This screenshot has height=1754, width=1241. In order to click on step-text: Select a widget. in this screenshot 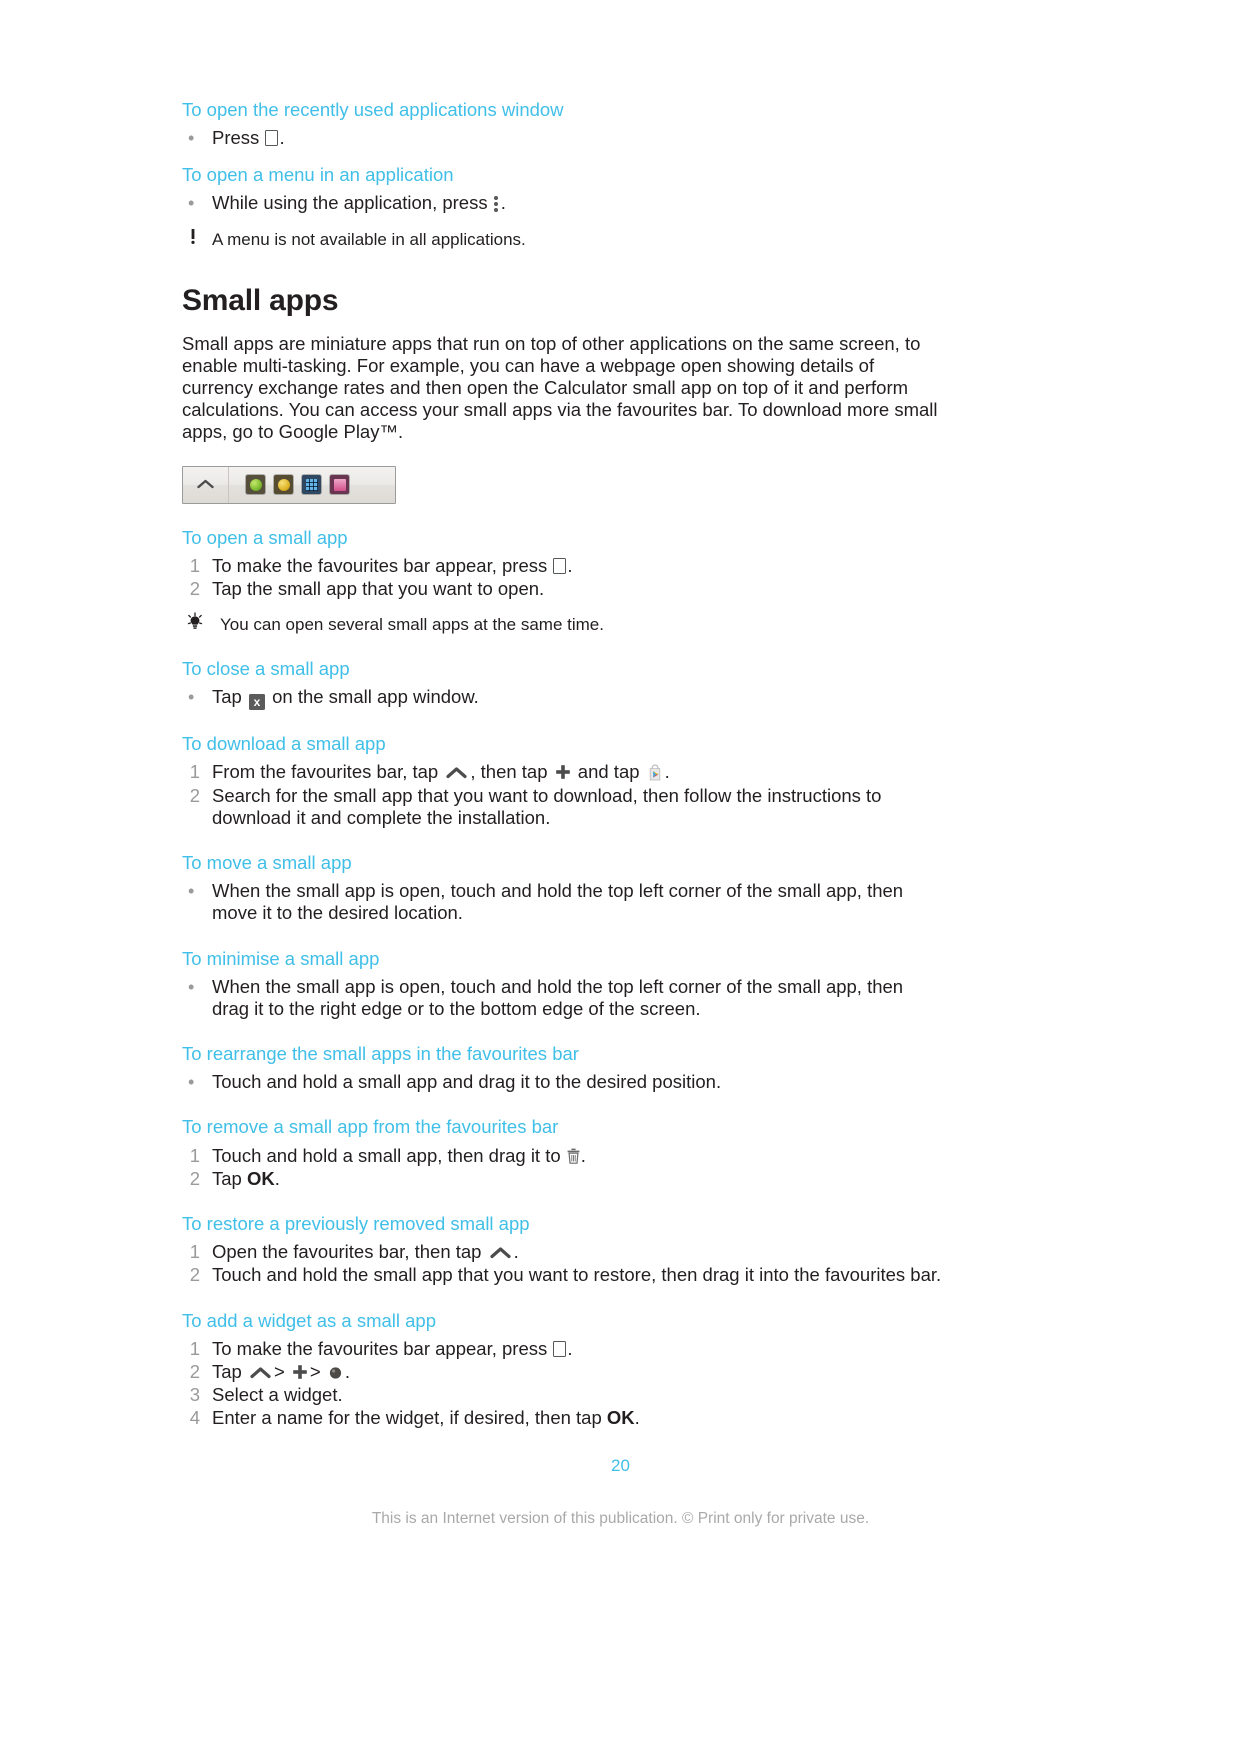, I will do `click(277, 1395)`.